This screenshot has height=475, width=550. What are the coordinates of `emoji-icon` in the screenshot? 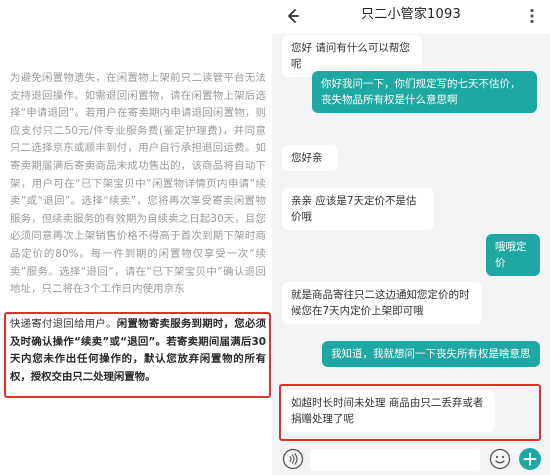 It's located at (500, 459).